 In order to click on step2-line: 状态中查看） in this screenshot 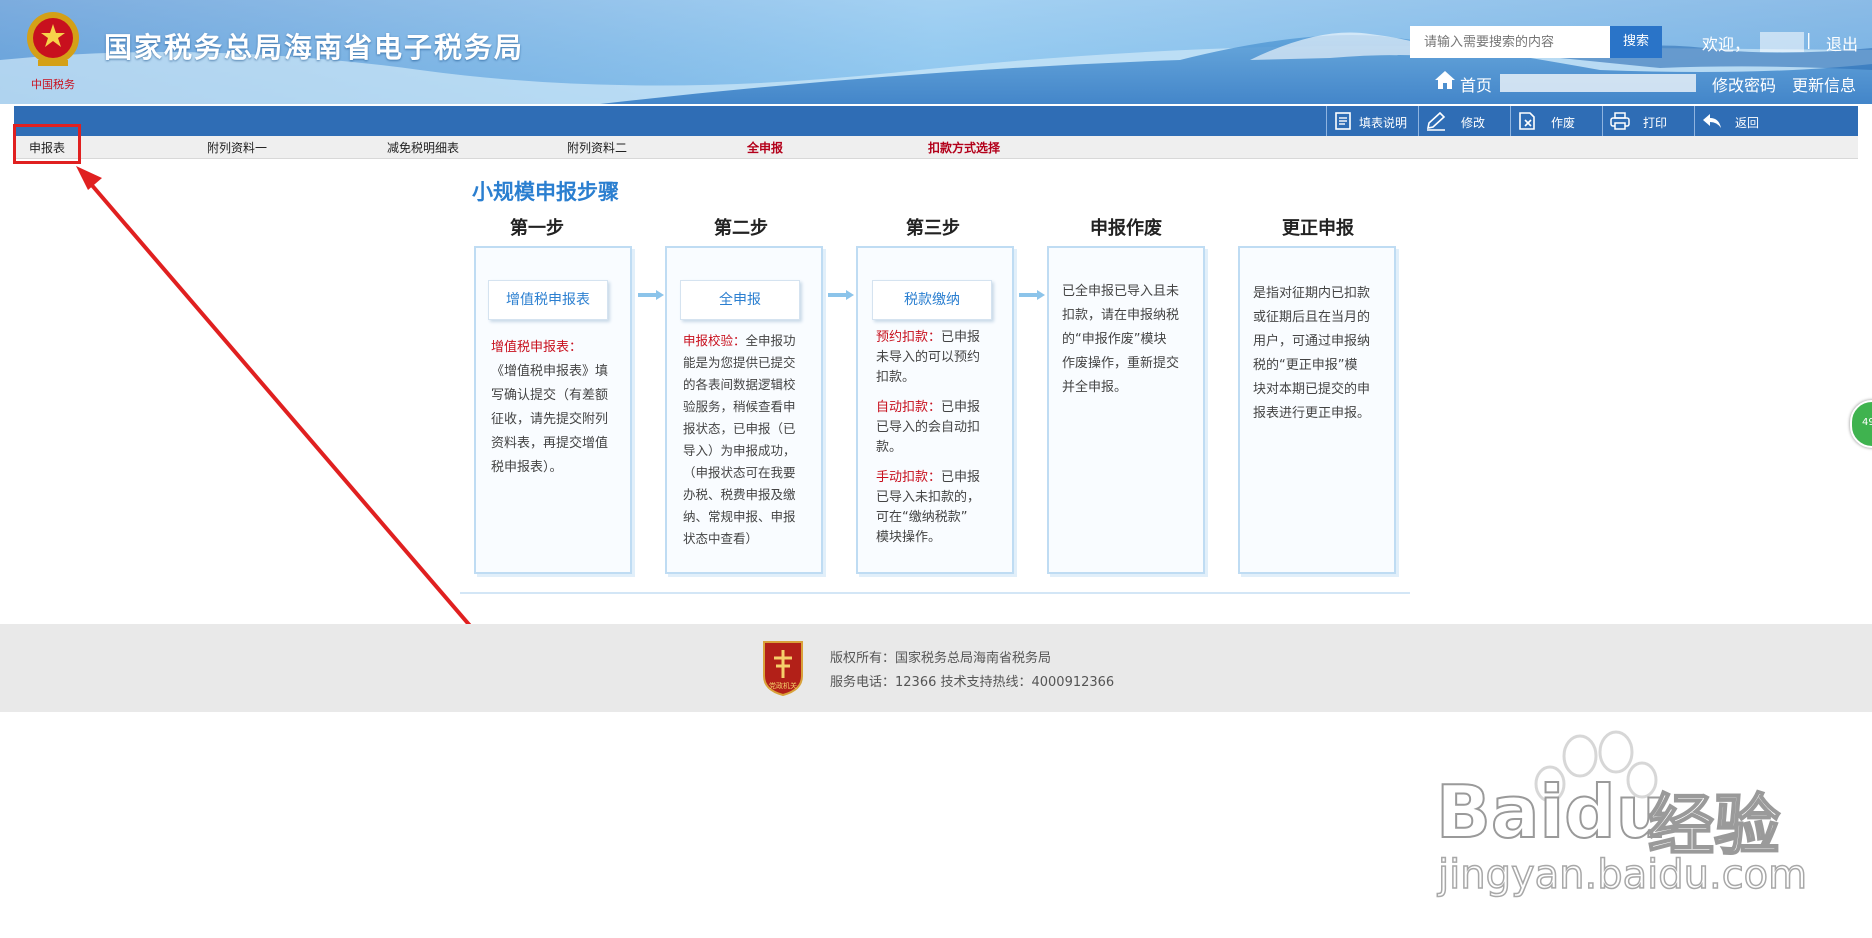, I will do `click(721, 538)`.